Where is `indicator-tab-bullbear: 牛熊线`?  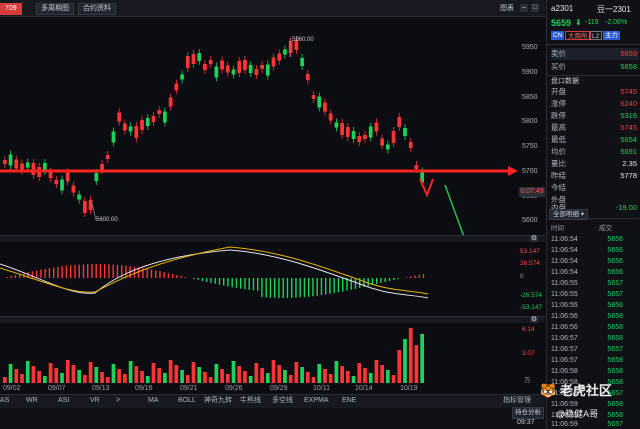 indicator-tab-bullbear: 牛熊线 is located at coordinates (250, 401).